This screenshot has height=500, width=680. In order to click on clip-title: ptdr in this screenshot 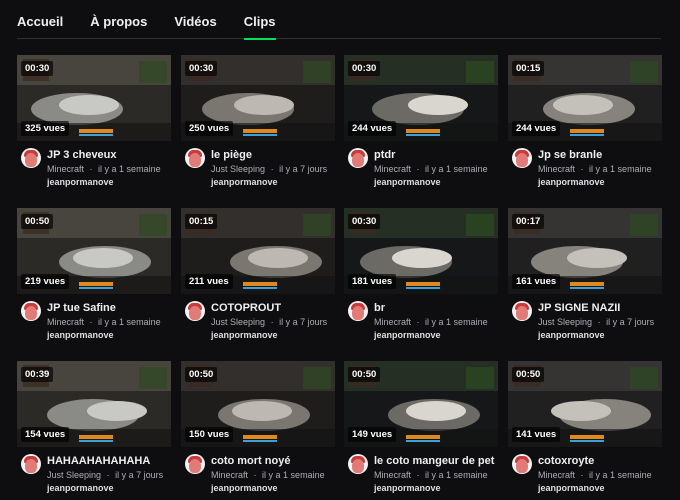, I will do `click(384, 155)`.